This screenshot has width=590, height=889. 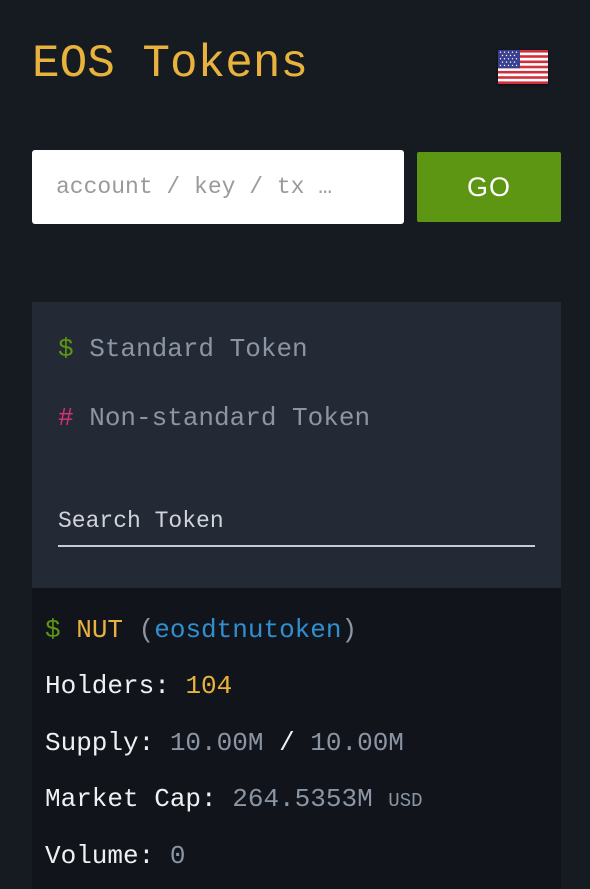 I want to click on legend-nonstandard-token: # Non-standard Token, so click(x=214, y=418).